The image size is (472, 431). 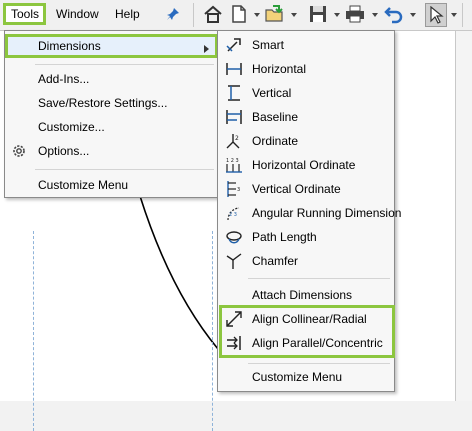 What do you see at coordinates (19, 151) in the screenshot?
I see `gear-icon` at bounding box center [19, 151].